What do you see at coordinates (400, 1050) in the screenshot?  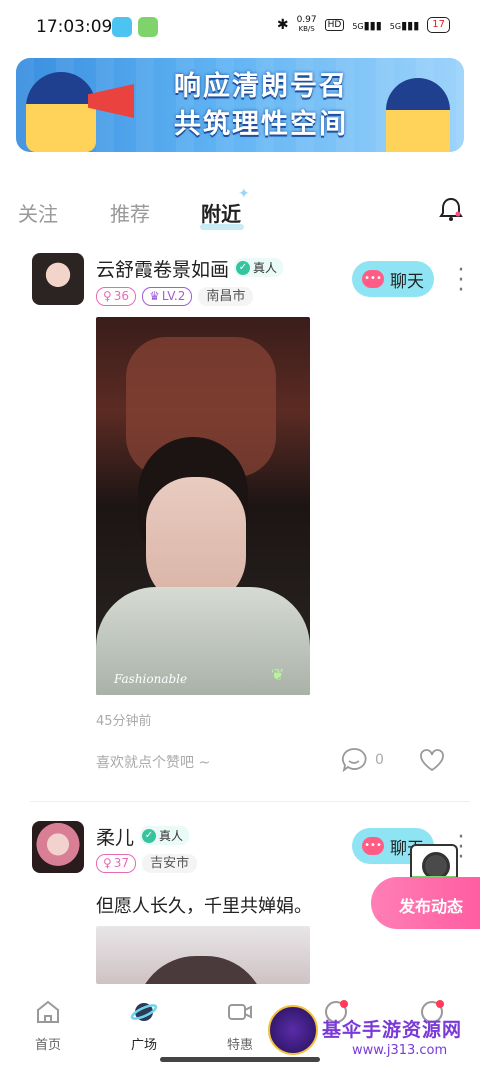 I see `watermark-url: www.j313.com` at bounding box center [400, 1050].